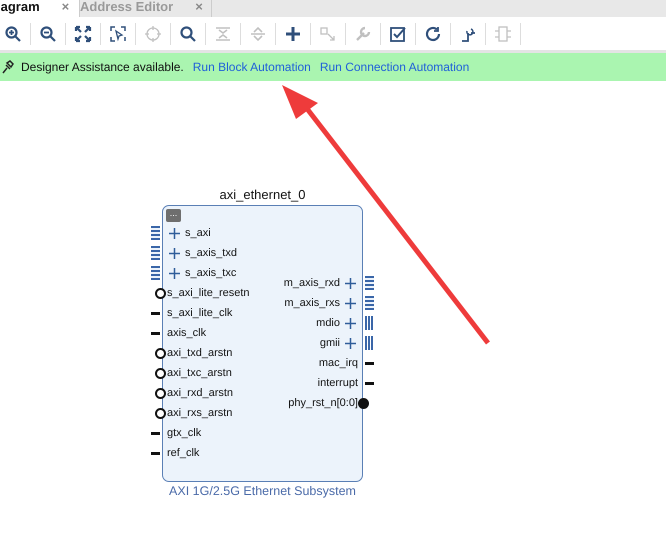 The image size is (666, 539). What do you see at coordinates (338, 383) in the screenshot?
I see `pin-label: interrupt` at bounding box center [338, 383].